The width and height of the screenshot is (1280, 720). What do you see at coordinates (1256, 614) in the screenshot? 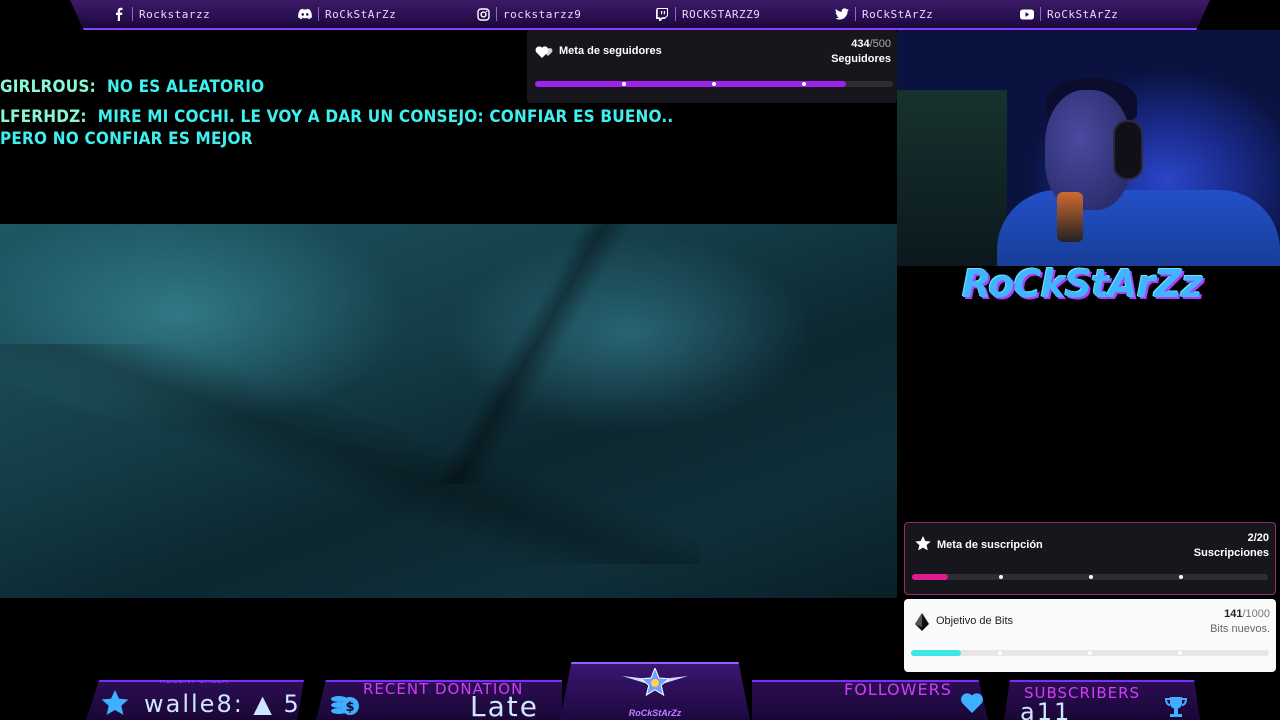
I see `goal-target: /1000` at bounding box center [1256, 614].